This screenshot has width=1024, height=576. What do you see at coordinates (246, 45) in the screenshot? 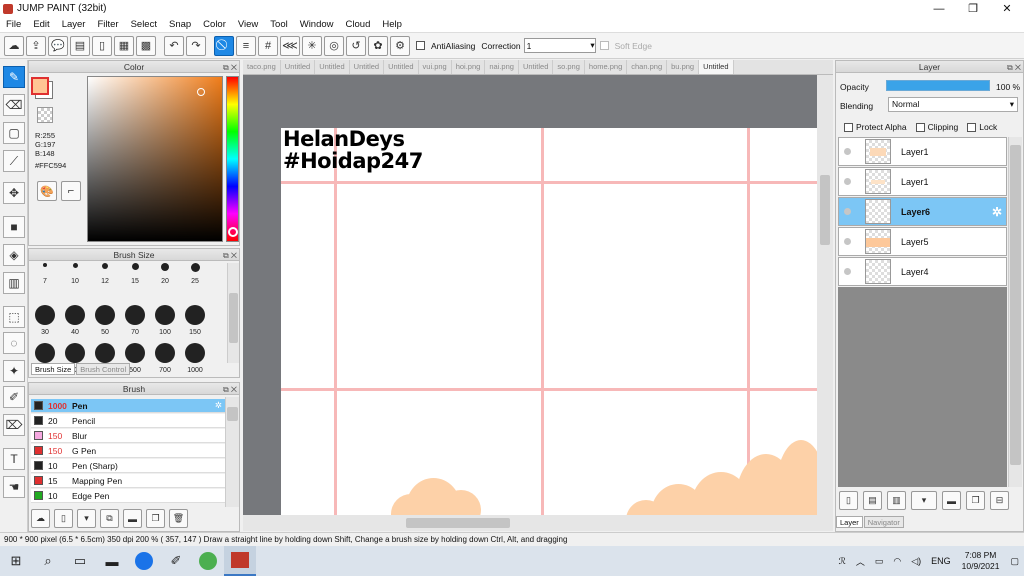
I see `snap-parallel-icon: ≡` at bounding box center [246, 45].